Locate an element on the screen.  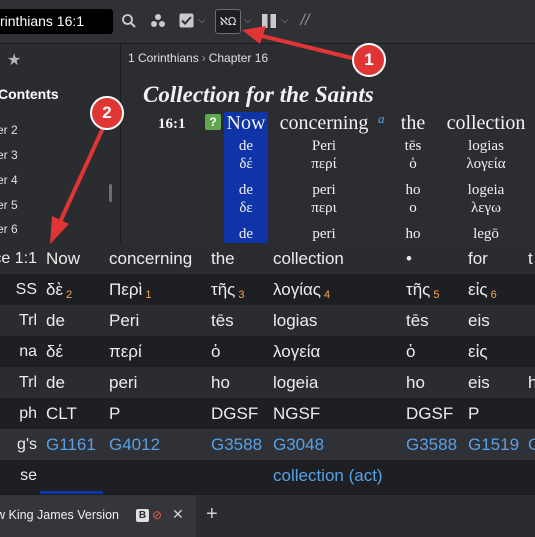
verse-word: Now is located at coordinates (246, 123).